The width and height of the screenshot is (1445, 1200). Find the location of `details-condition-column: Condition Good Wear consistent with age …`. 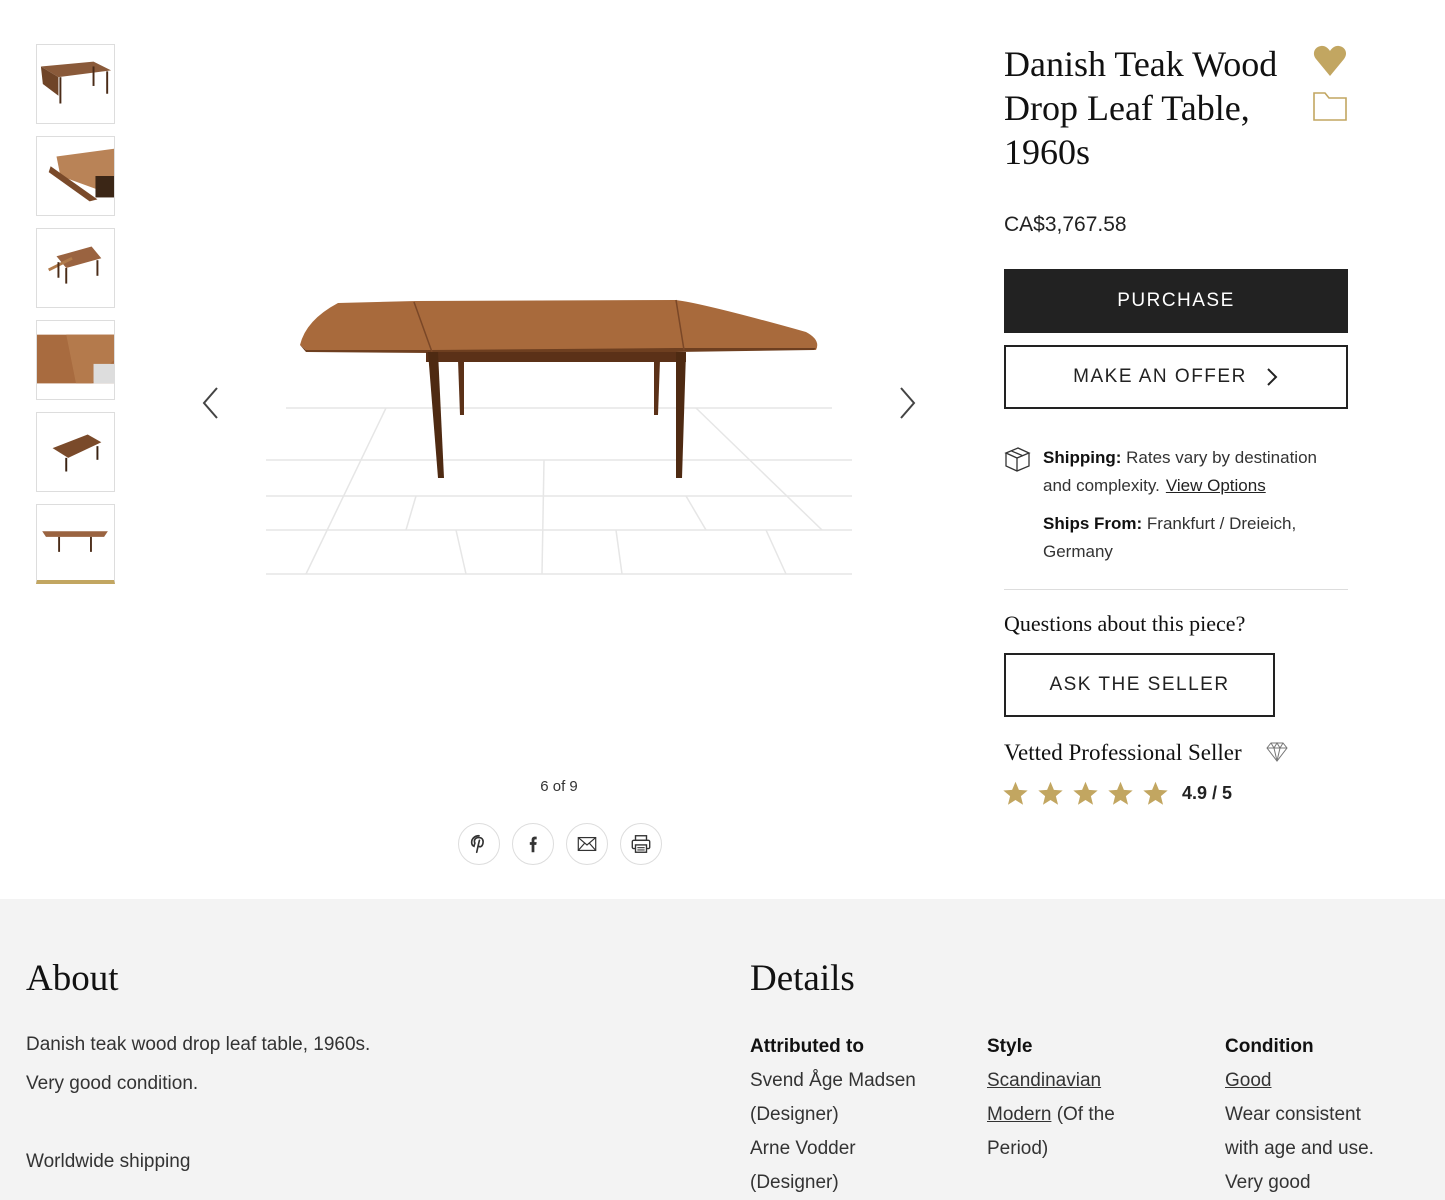

details-condition-column: Condition Good Wear consistent with age … is located at coordinates (1330, 1115).